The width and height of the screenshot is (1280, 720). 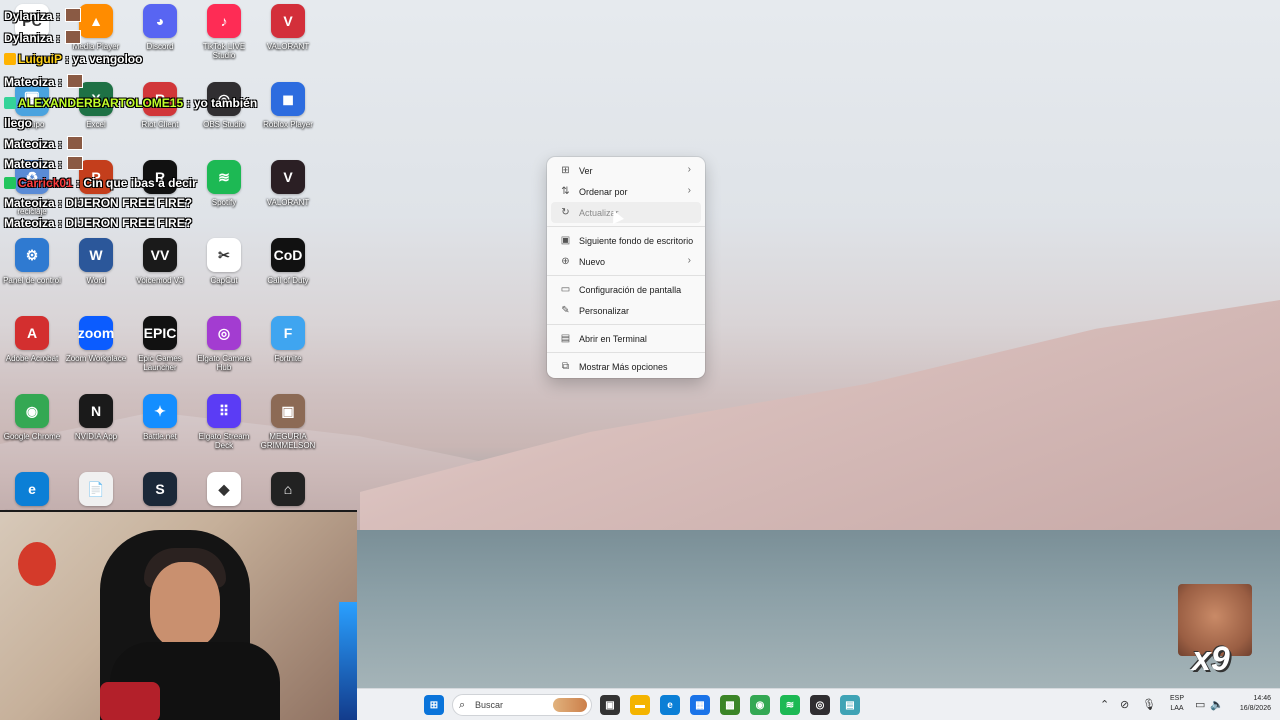 What do you see at coordinates (790, 705) in the screenshot?
I see `spotify-taskbar-button: ≋` at bounding box center [790, 705].